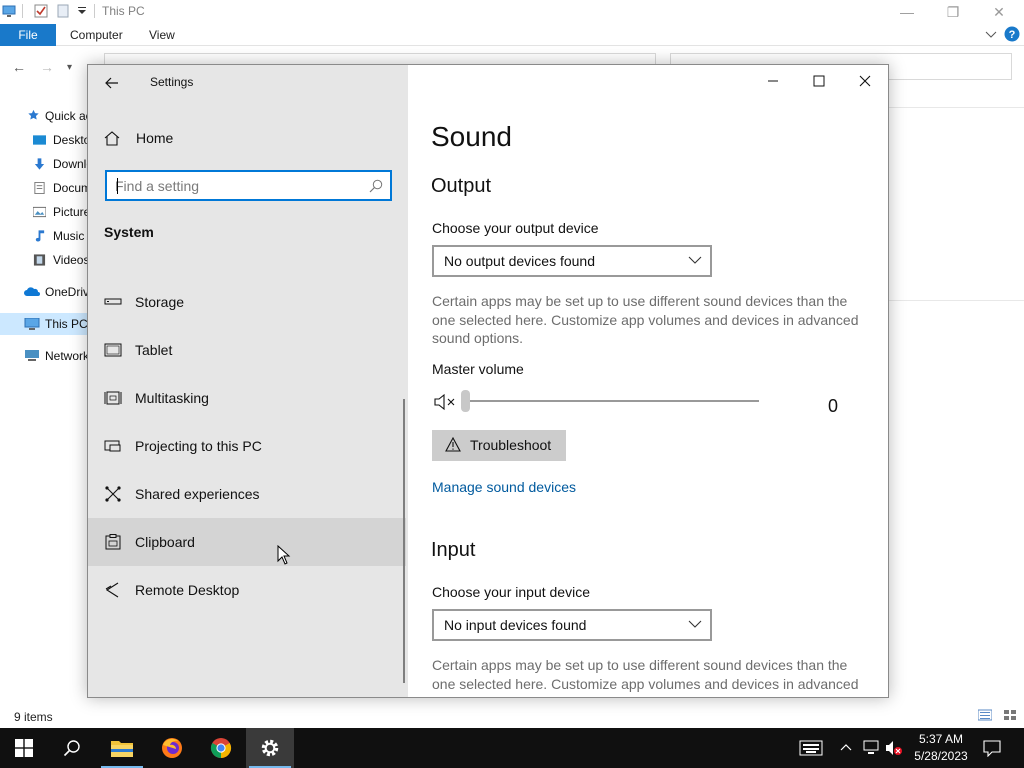 Image resolution: width=1024 pixels, height=768 pixels. Describe the element at coordinates (32, 324) in the screenshot. I see `computer-icon` at that location.